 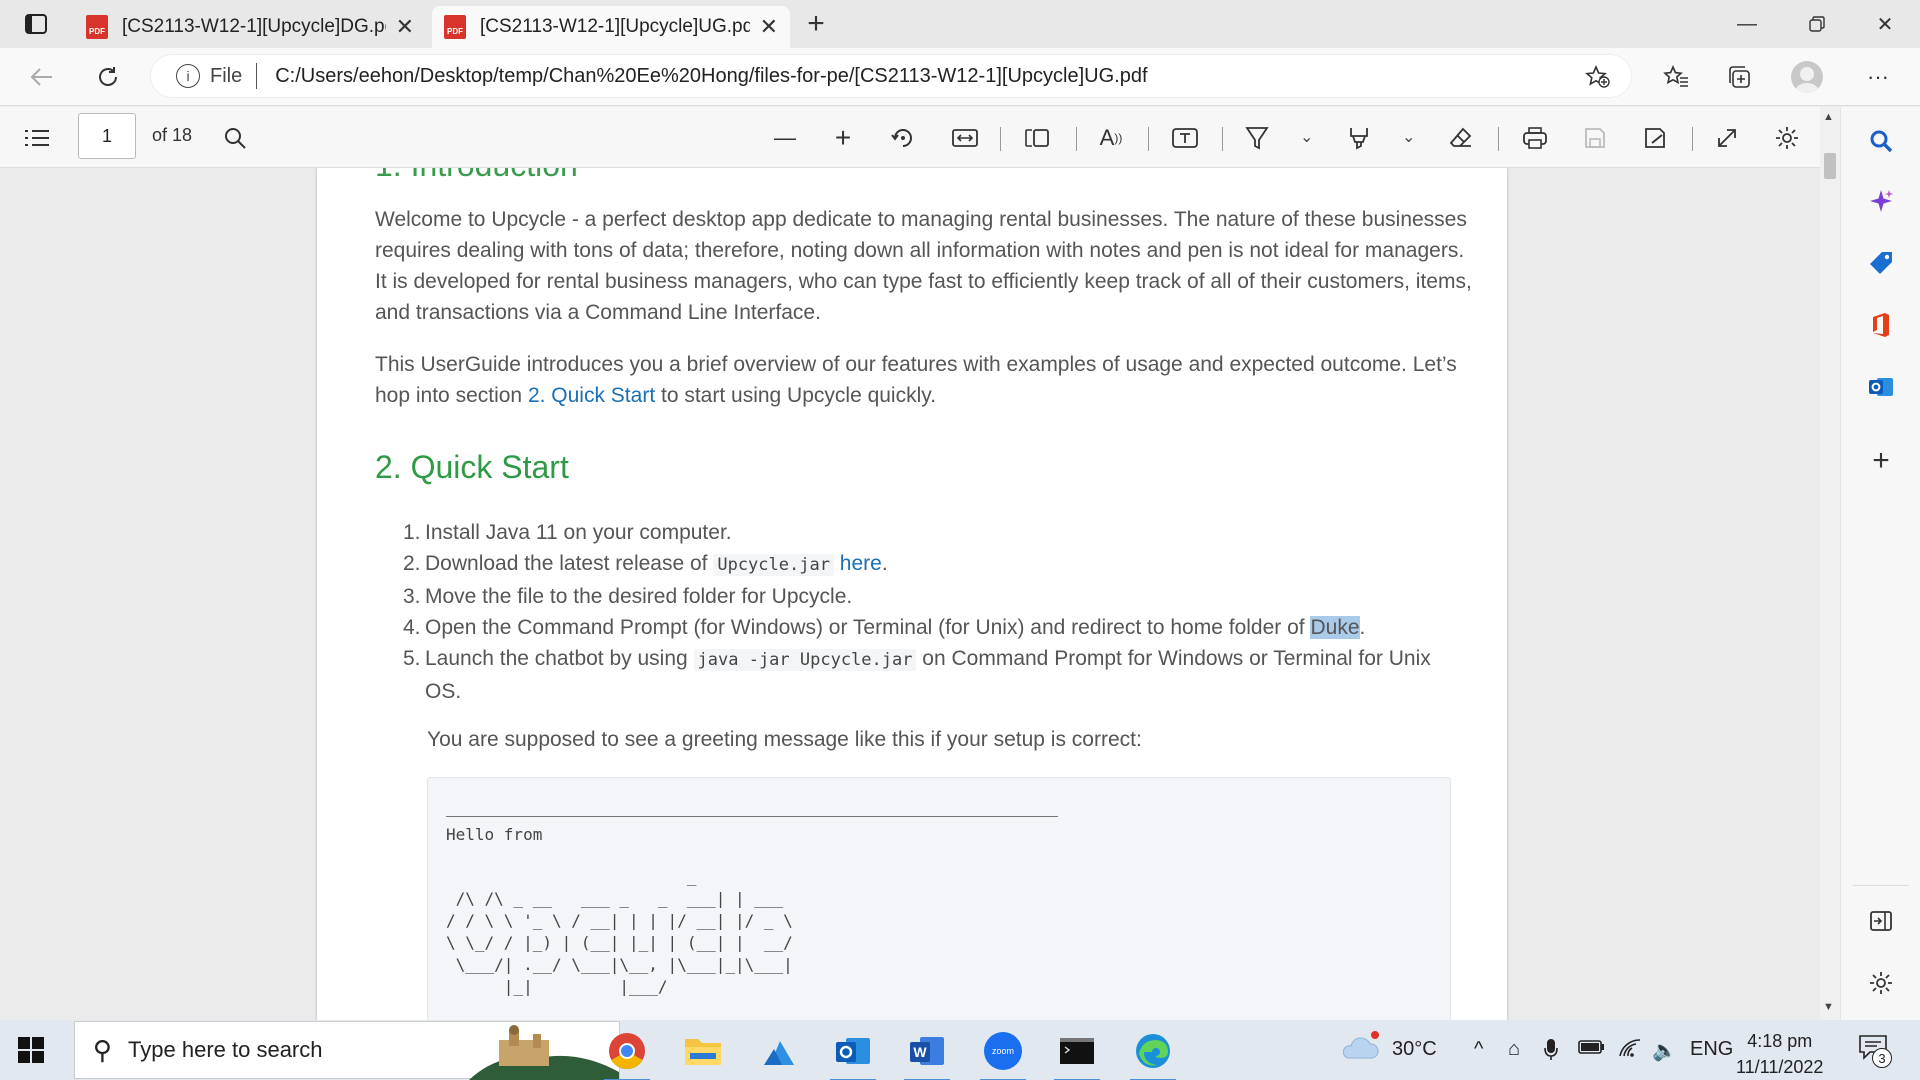 I want to click on fit-width-icon, so click(x=965, y=138).